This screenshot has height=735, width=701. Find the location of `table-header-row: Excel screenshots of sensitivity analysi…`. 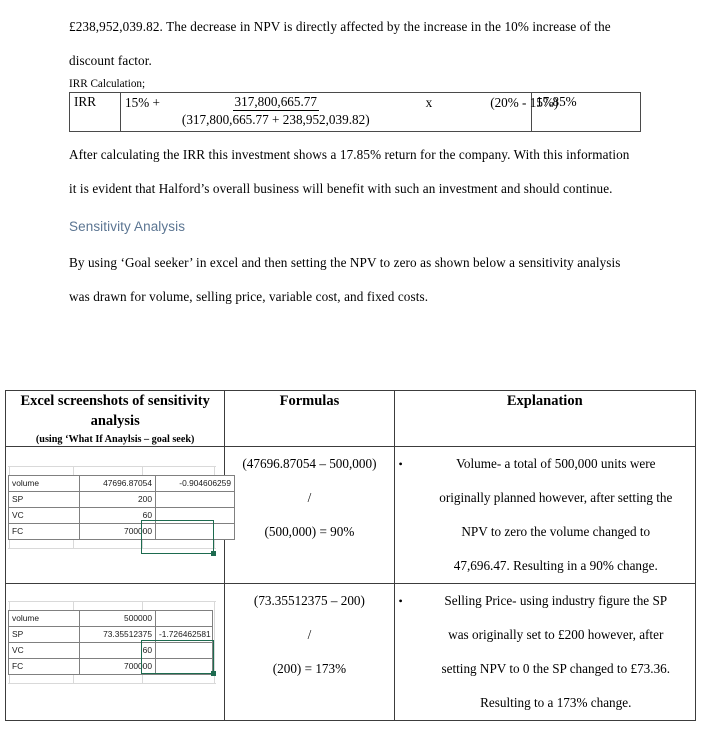

table-header-row: Excel screenshots of sensitivity analysi… is located at coordinates (350, 418).